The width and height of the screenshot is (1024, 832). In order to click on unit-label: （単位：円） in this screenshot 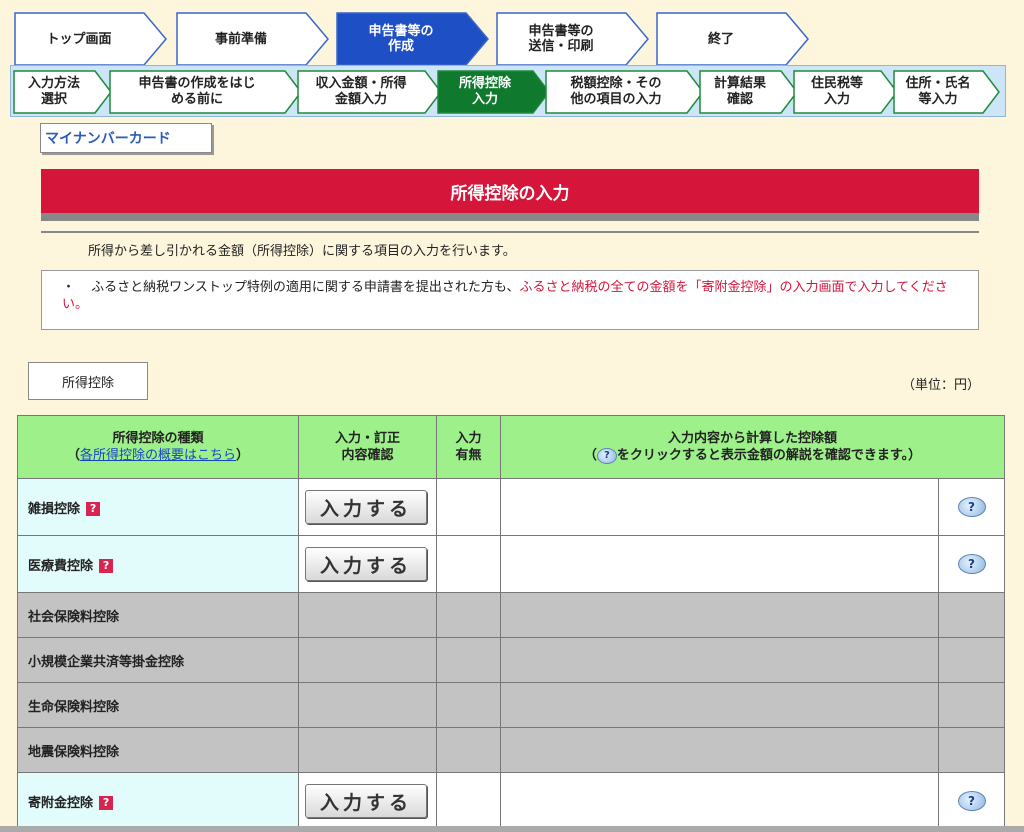, I will do `click(940, 385)`.